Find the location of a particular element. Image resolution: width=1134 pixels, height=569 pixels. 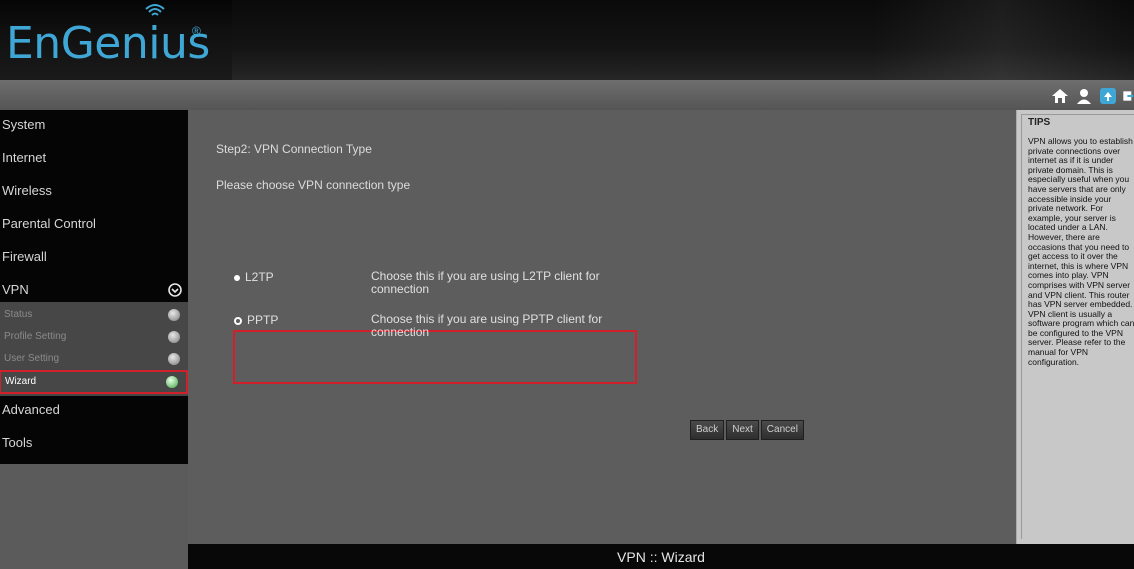

registered-mark: ® is located at coordinates (196, 31).